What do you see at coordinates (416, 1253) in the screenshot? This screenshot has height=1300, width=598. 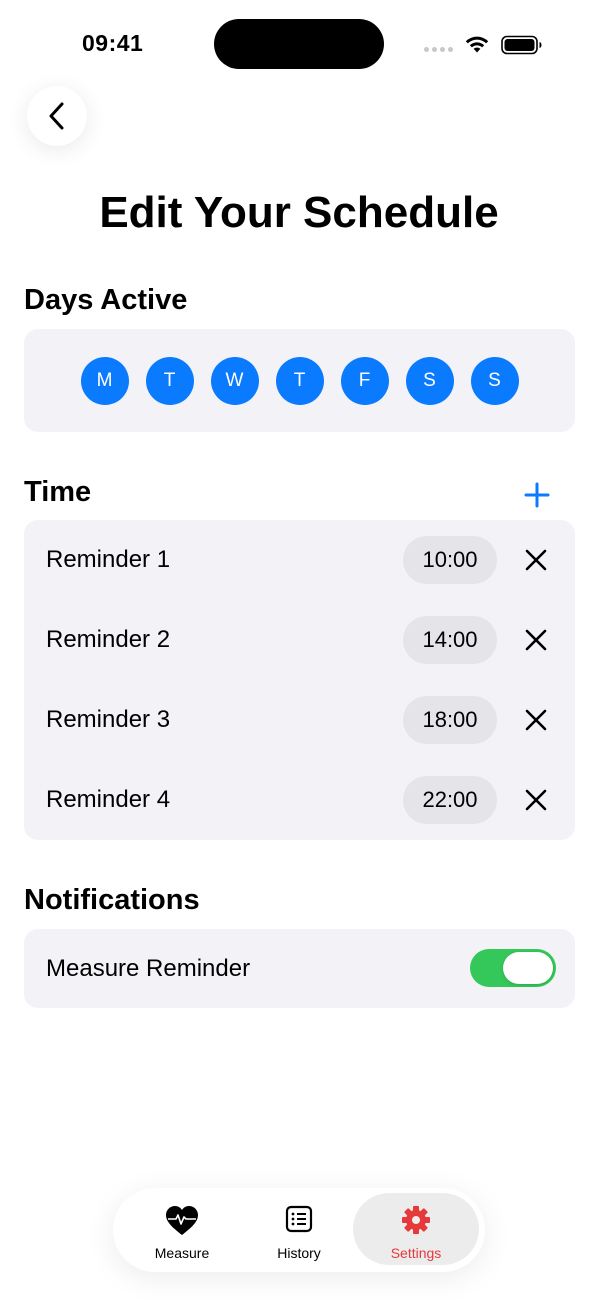 I see `tab-settings-label: Settings` at bounding box center [416, 1253].